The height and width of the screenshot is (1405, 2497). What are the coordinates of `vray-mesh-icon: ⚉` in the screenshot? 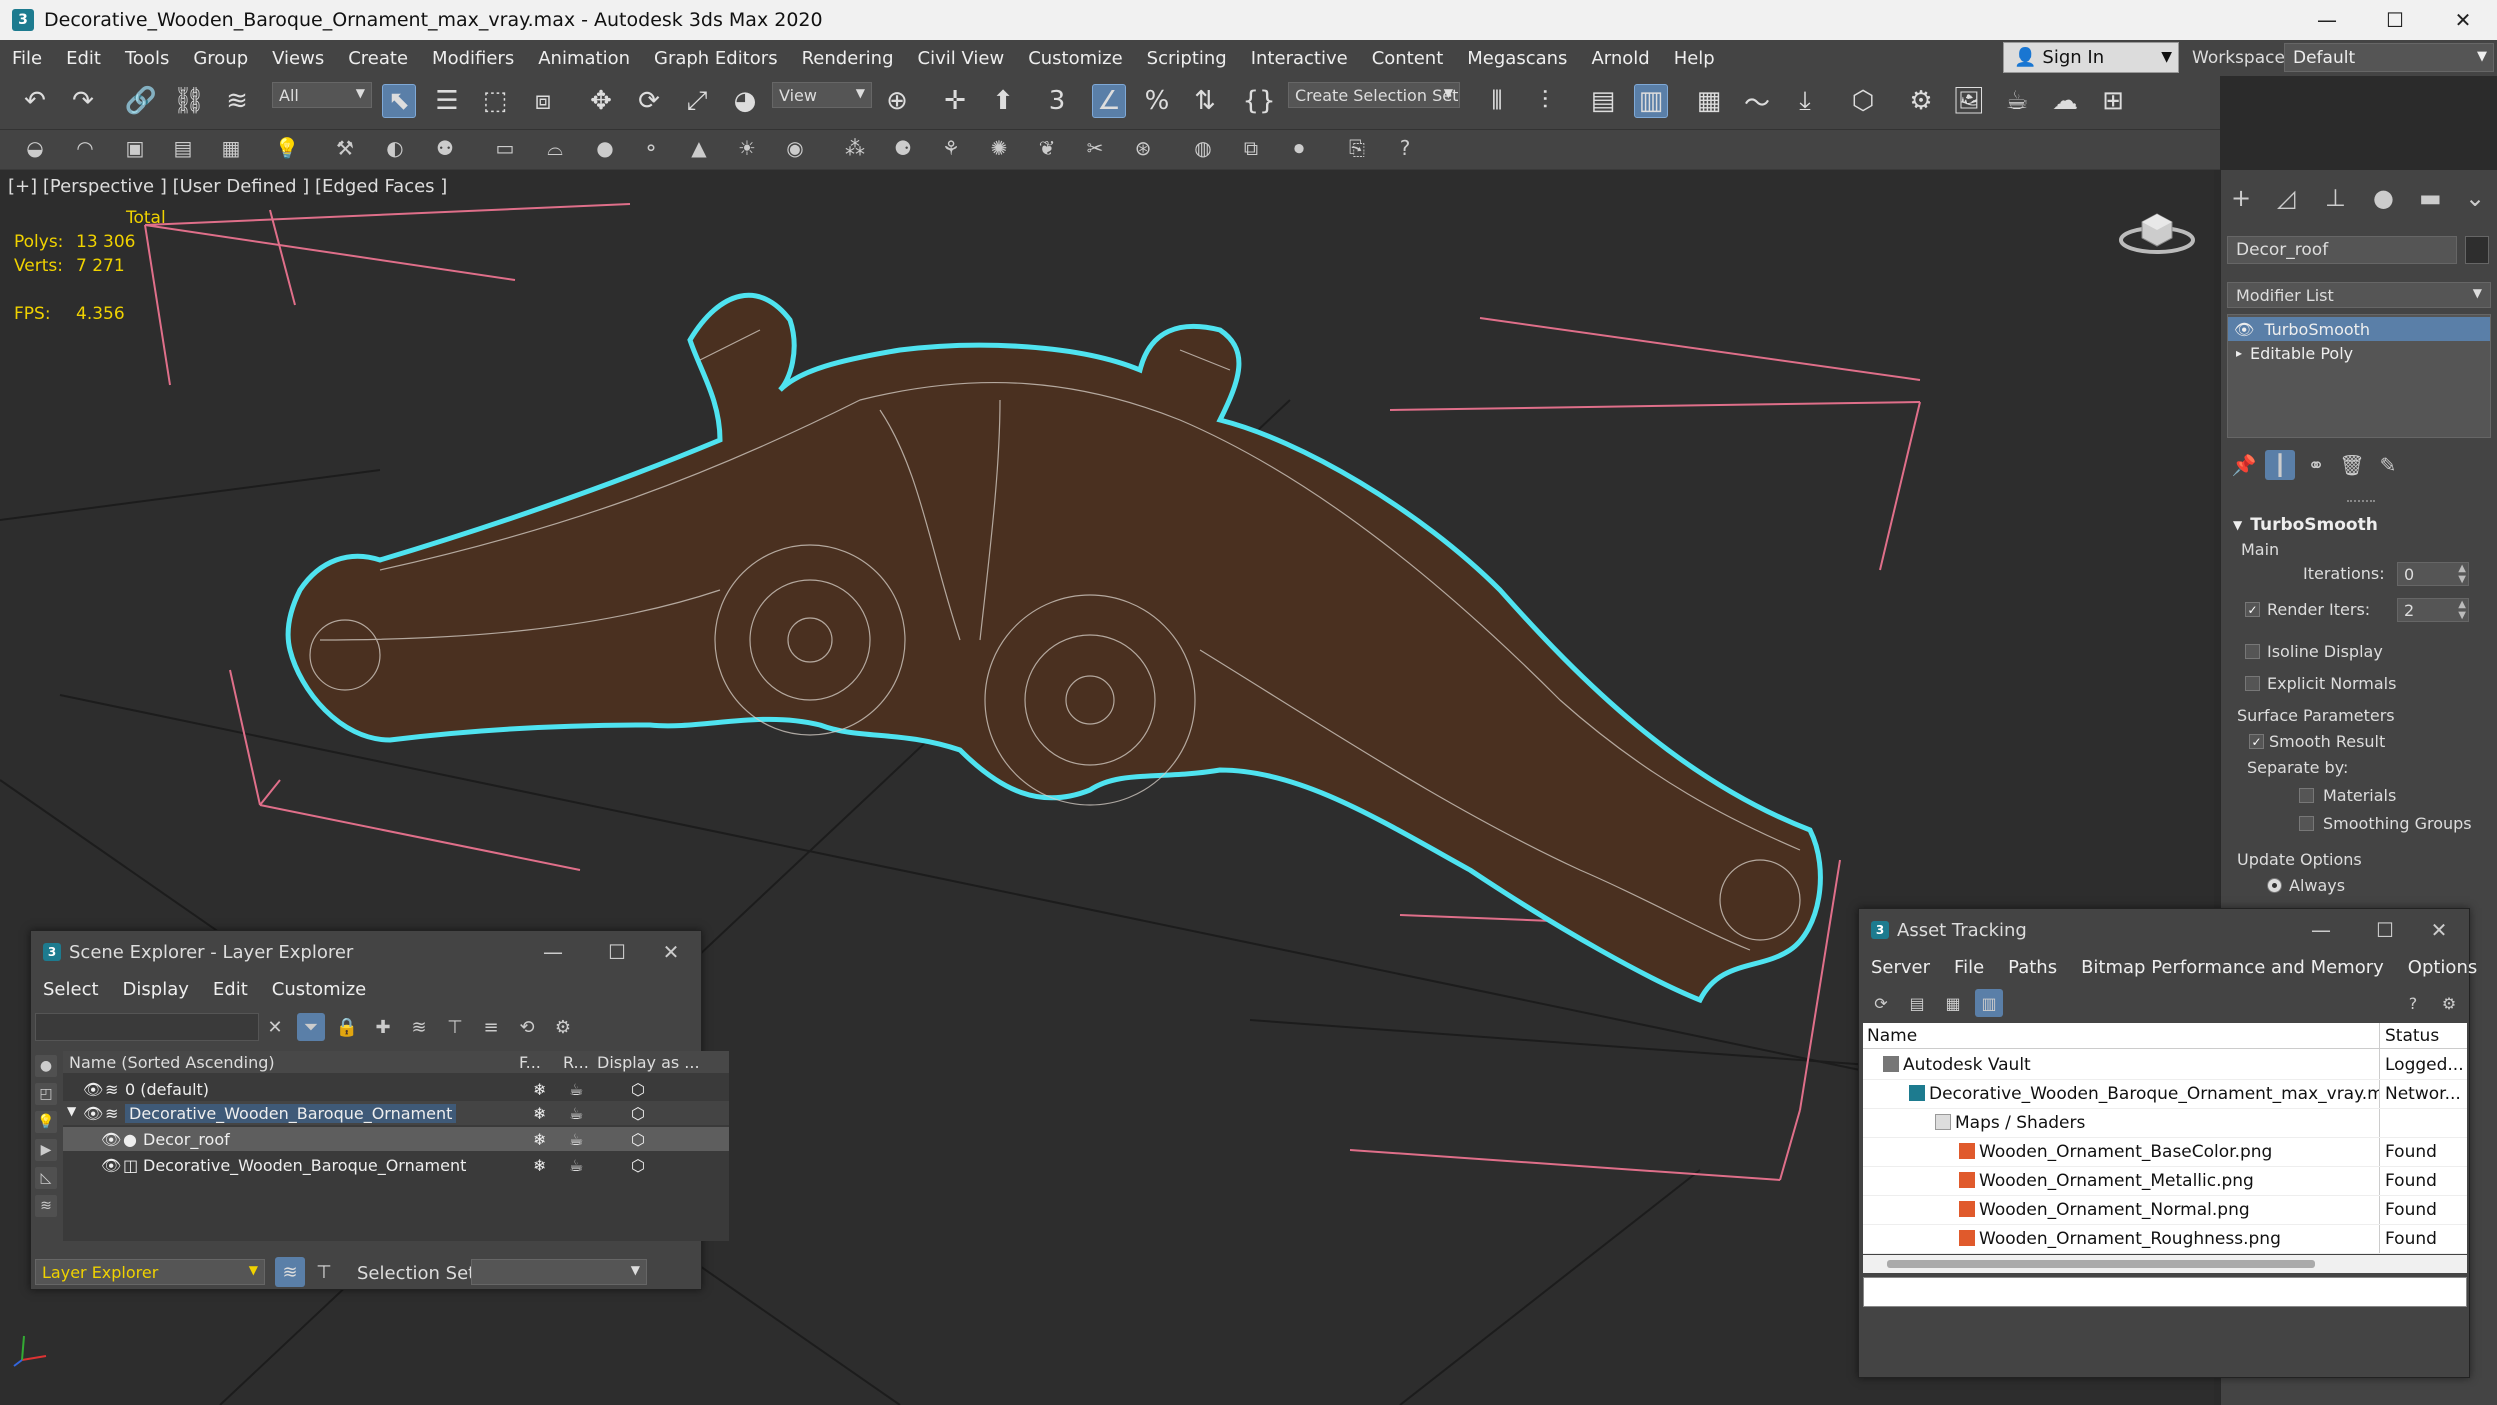 It's located at (445, 148).